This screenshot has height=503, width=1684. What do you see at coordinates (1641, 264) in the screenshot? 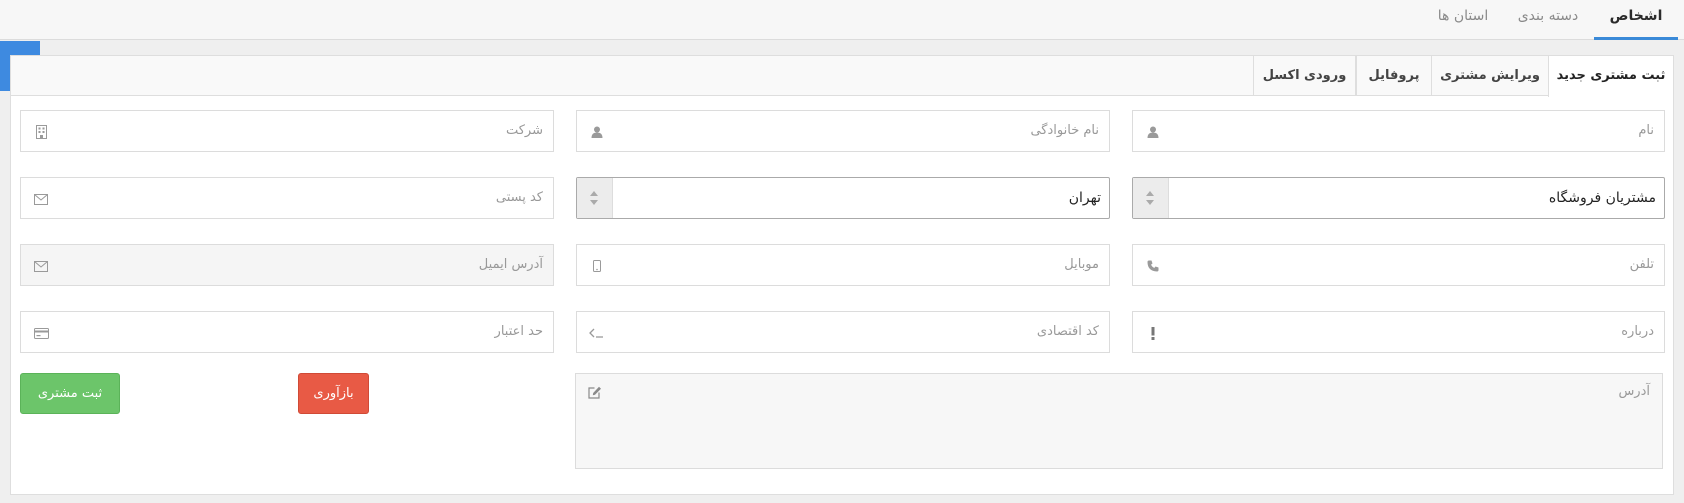
I see `phone-placeholder: تلفن` at bounding box center [1641, 264].